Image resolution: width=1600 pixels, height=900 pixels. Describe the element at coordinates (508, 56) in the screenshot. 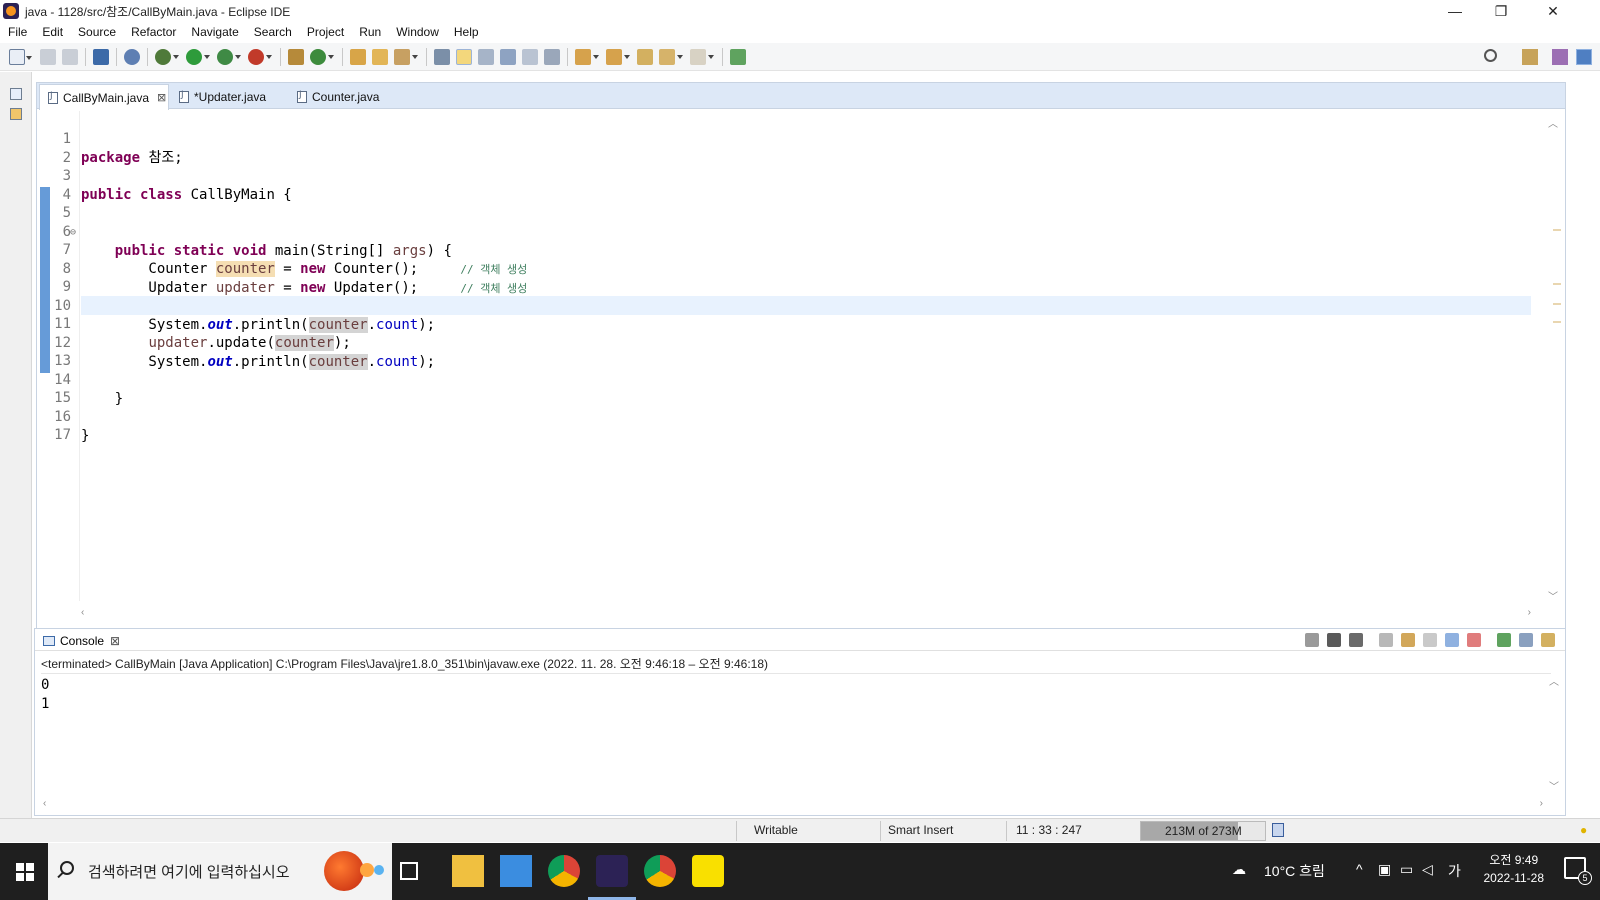

I see `toggle-breadcrumb-icon` at that location.